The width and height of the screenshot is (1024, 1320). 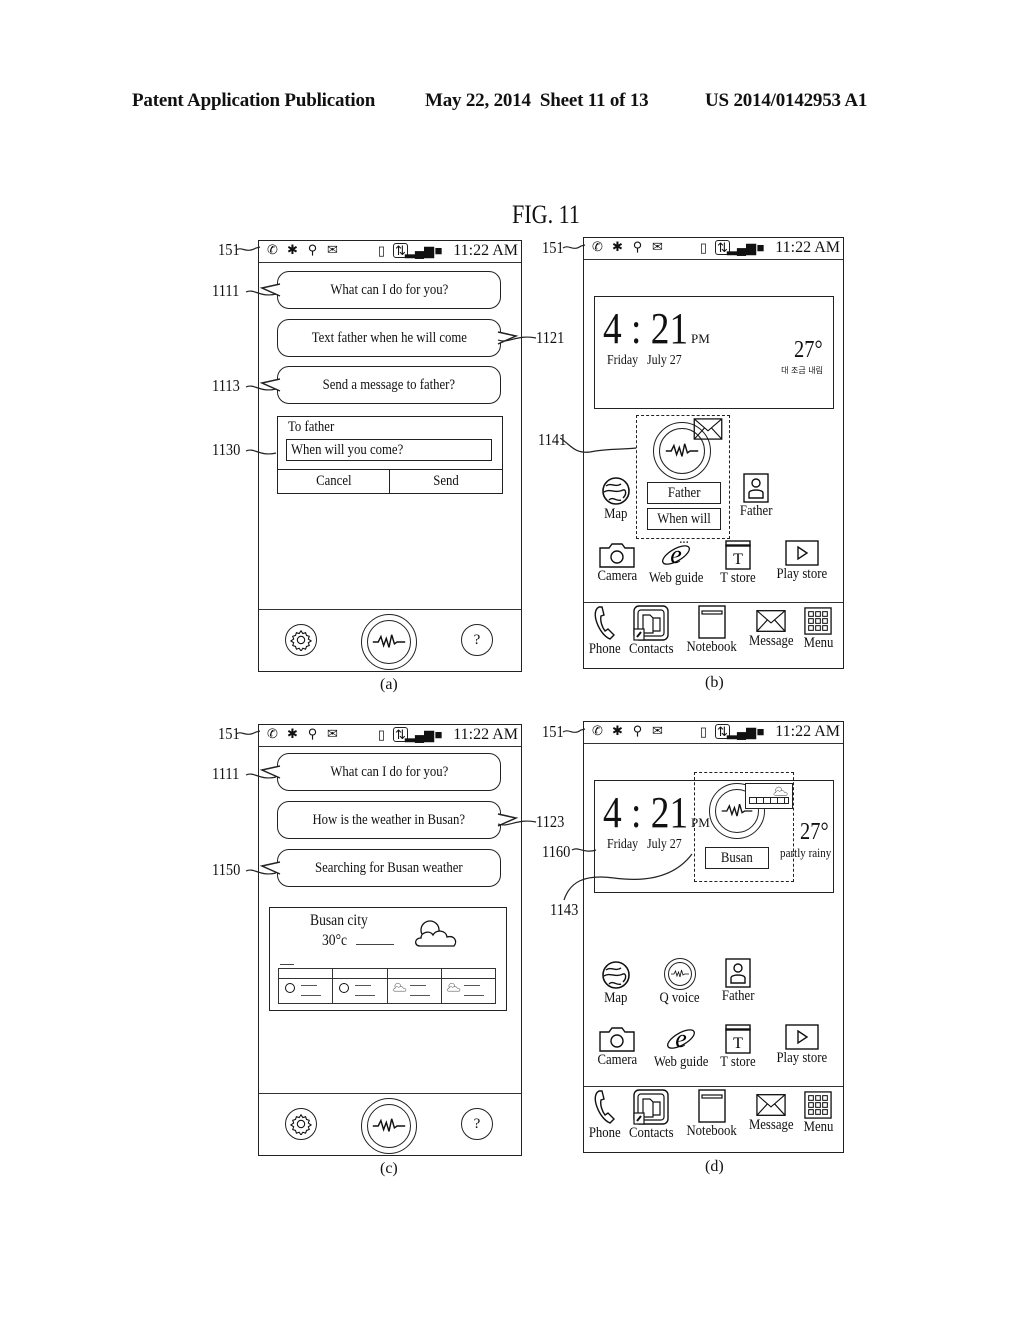 What do you see at coordinates (389, 450) in the screenshot?
I see `message-input: When will you come?` at bounding box center [389, 450].